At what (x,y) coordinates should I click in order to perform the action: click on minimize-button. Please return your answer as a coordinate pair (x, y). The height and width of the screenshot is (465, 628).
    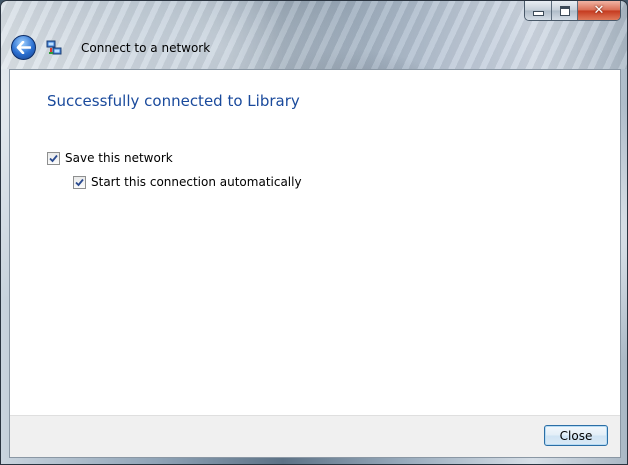
    Looking at the image, I should click on (538, 10).